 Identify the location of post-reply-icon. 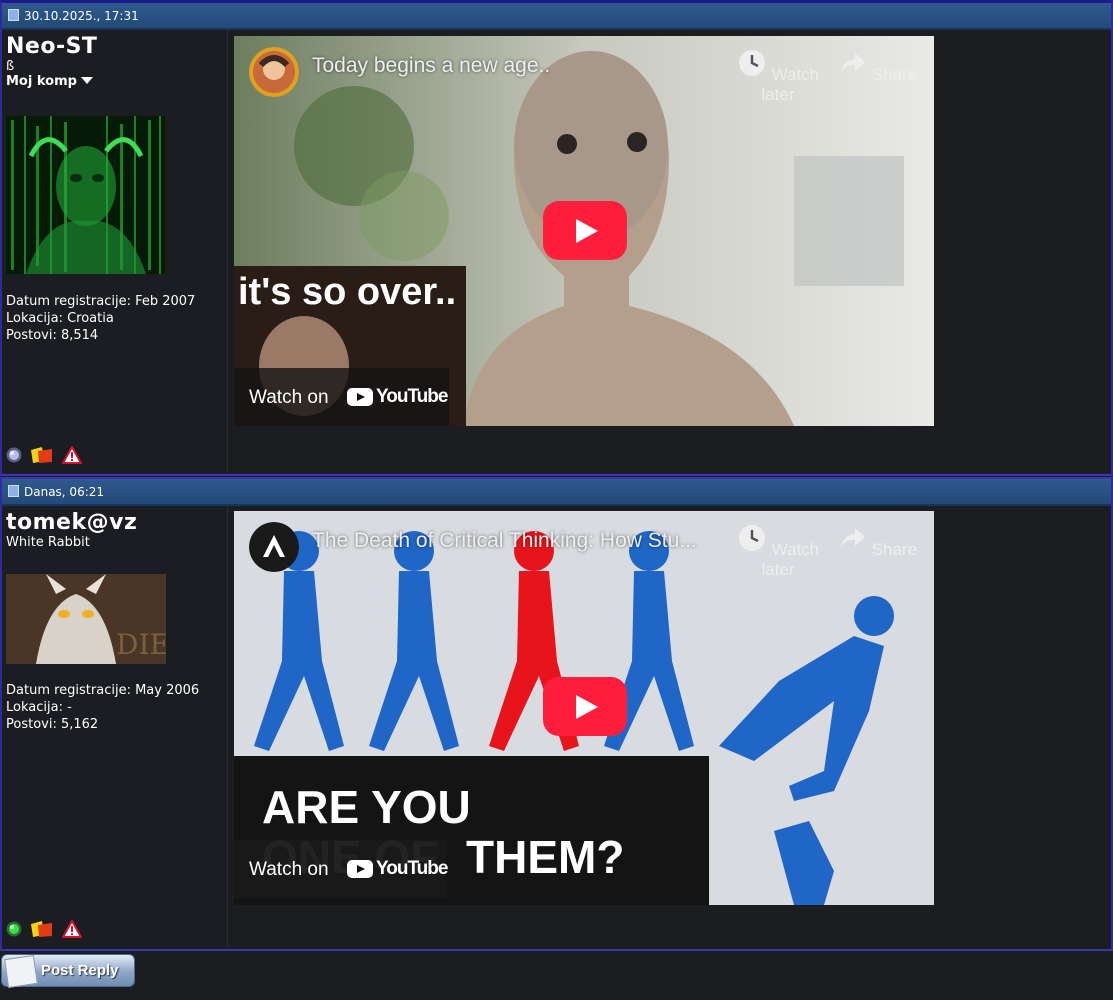
(21, 971).